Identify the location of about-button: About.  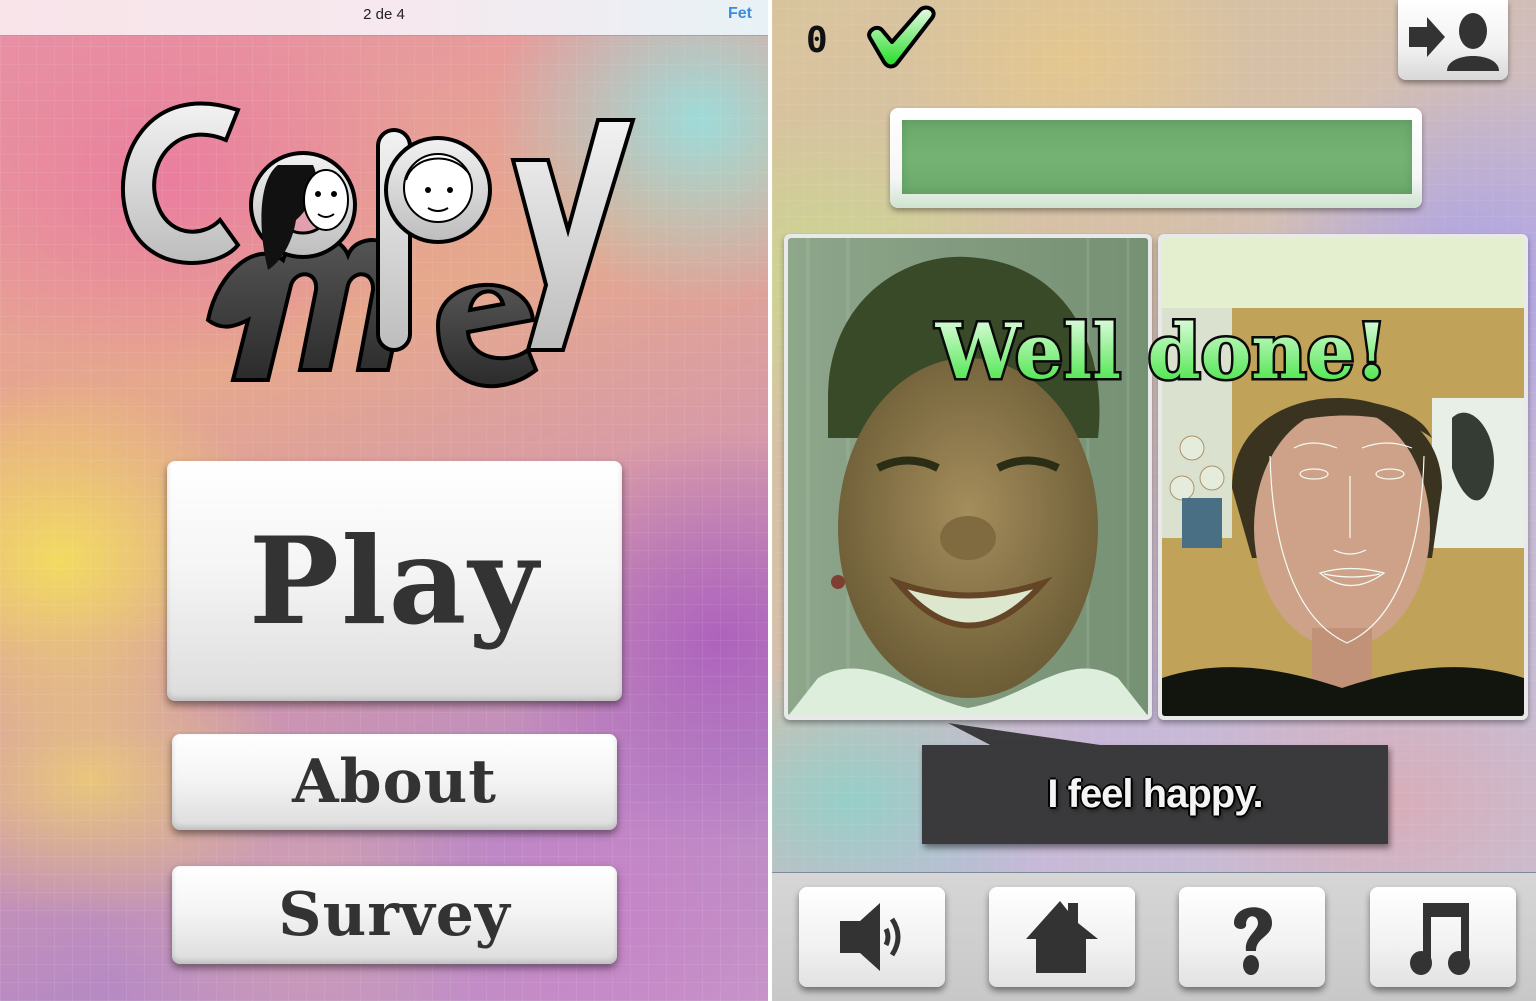
(394, 782).